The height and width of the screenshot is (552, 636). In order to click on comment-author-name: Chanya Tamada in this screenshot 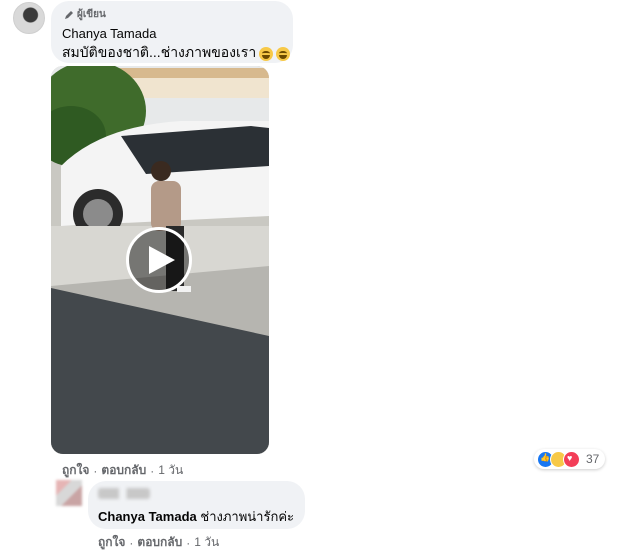, I will do `click(109, 33)`.